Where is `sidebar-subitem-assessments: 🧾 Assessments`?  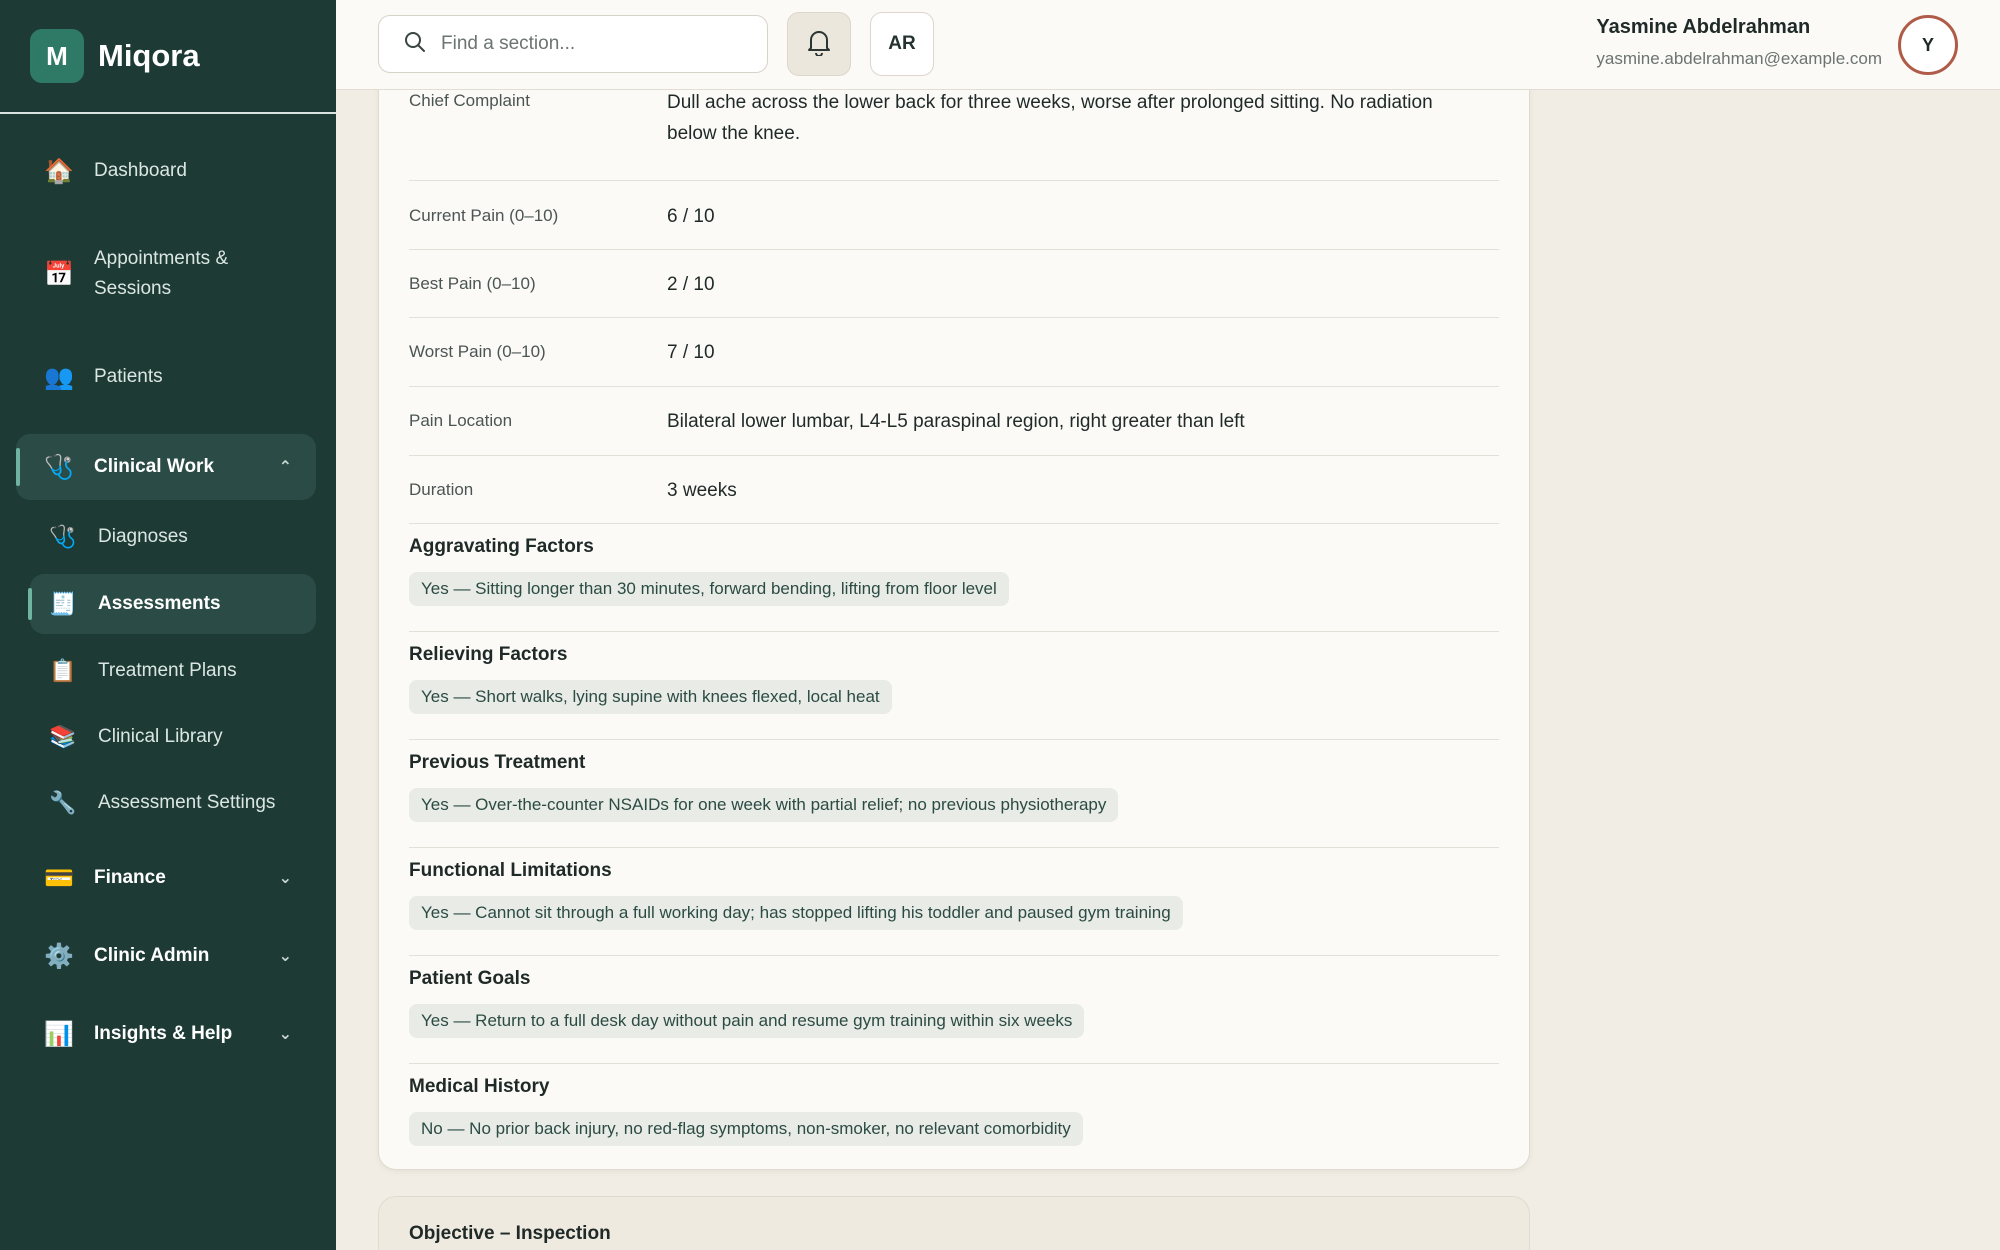
sidebar-subitem-assessments: 🧾 Assessments is located at coordinates (172, 604).